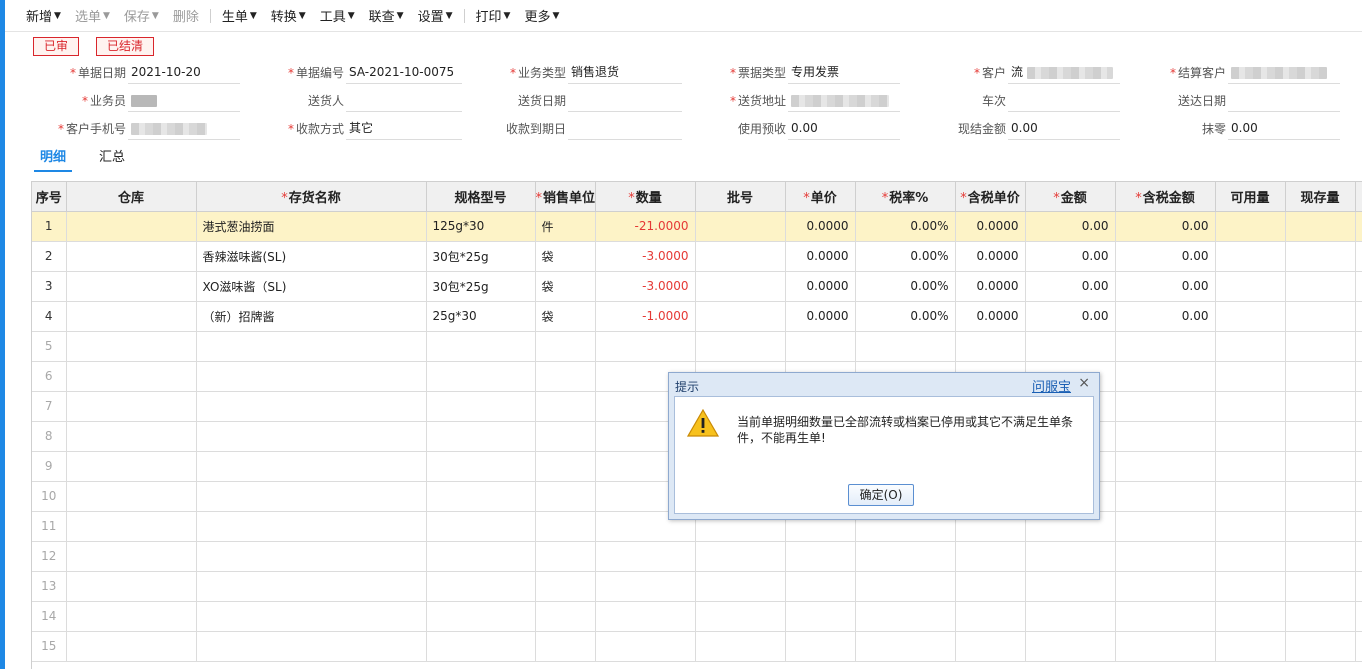 The image size is (1362, 669). What do you see at coordinates (53, 158) in the screenshot?
I see `tab-detail: 明细` at bounding box center [53, 158].